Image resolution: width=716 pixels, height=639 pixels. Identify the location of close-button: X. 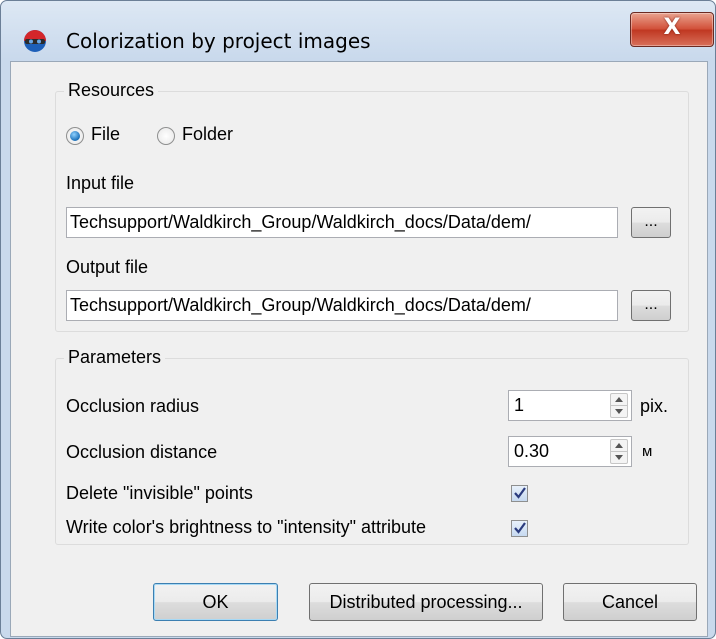
(672, 29).